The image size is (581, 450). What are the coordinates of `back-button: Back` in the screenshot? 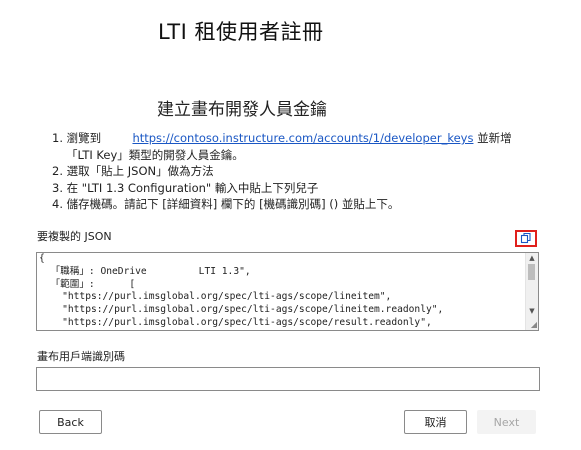 It's located at (70, 422).